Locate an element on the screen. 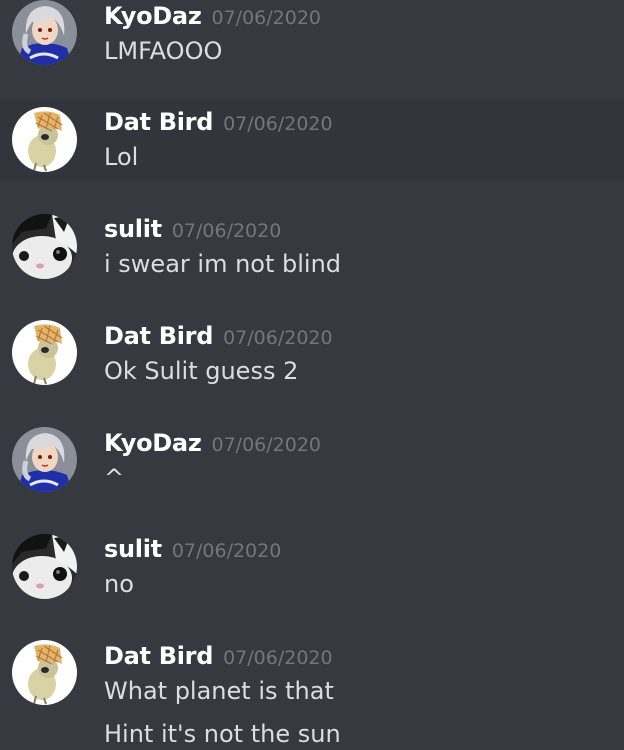 This screenshot has width=624, height=750. message-item: KyoDaz 07/06/2020 LMFAOOO is located at coordinates (312, 53).